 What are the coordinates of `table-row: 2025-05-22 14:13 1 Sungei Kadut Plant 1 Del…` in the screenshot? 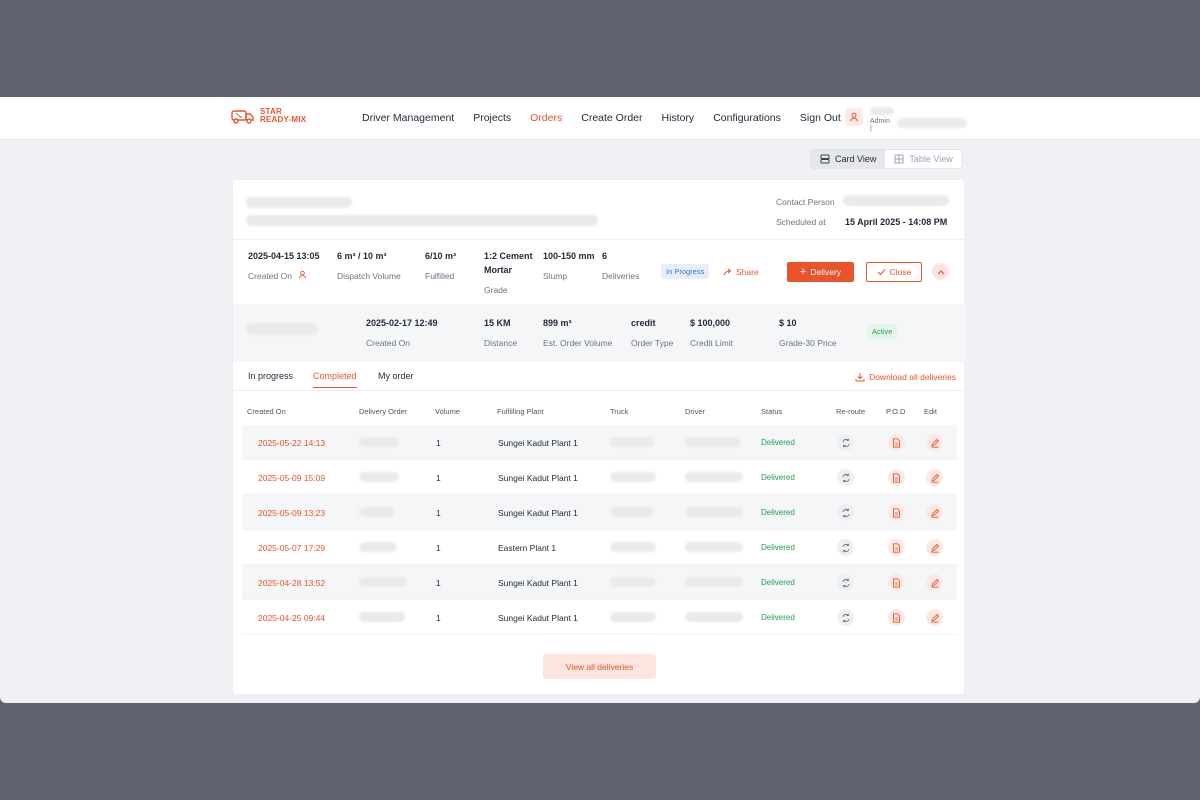 It's located at (599, 442).